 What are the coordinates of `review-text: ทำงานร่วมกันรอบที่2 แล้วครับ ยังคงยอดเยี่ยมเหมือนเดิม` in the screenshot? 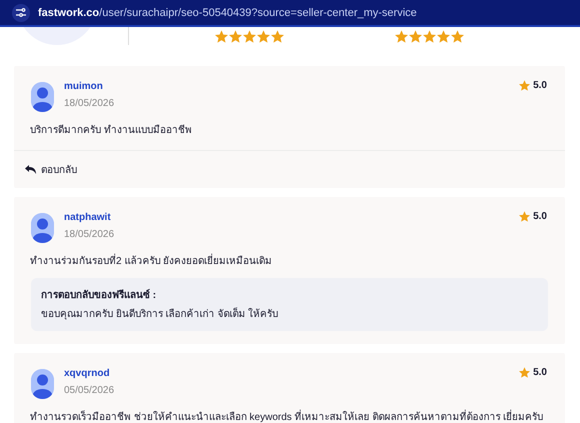 It's located at (289, 260).